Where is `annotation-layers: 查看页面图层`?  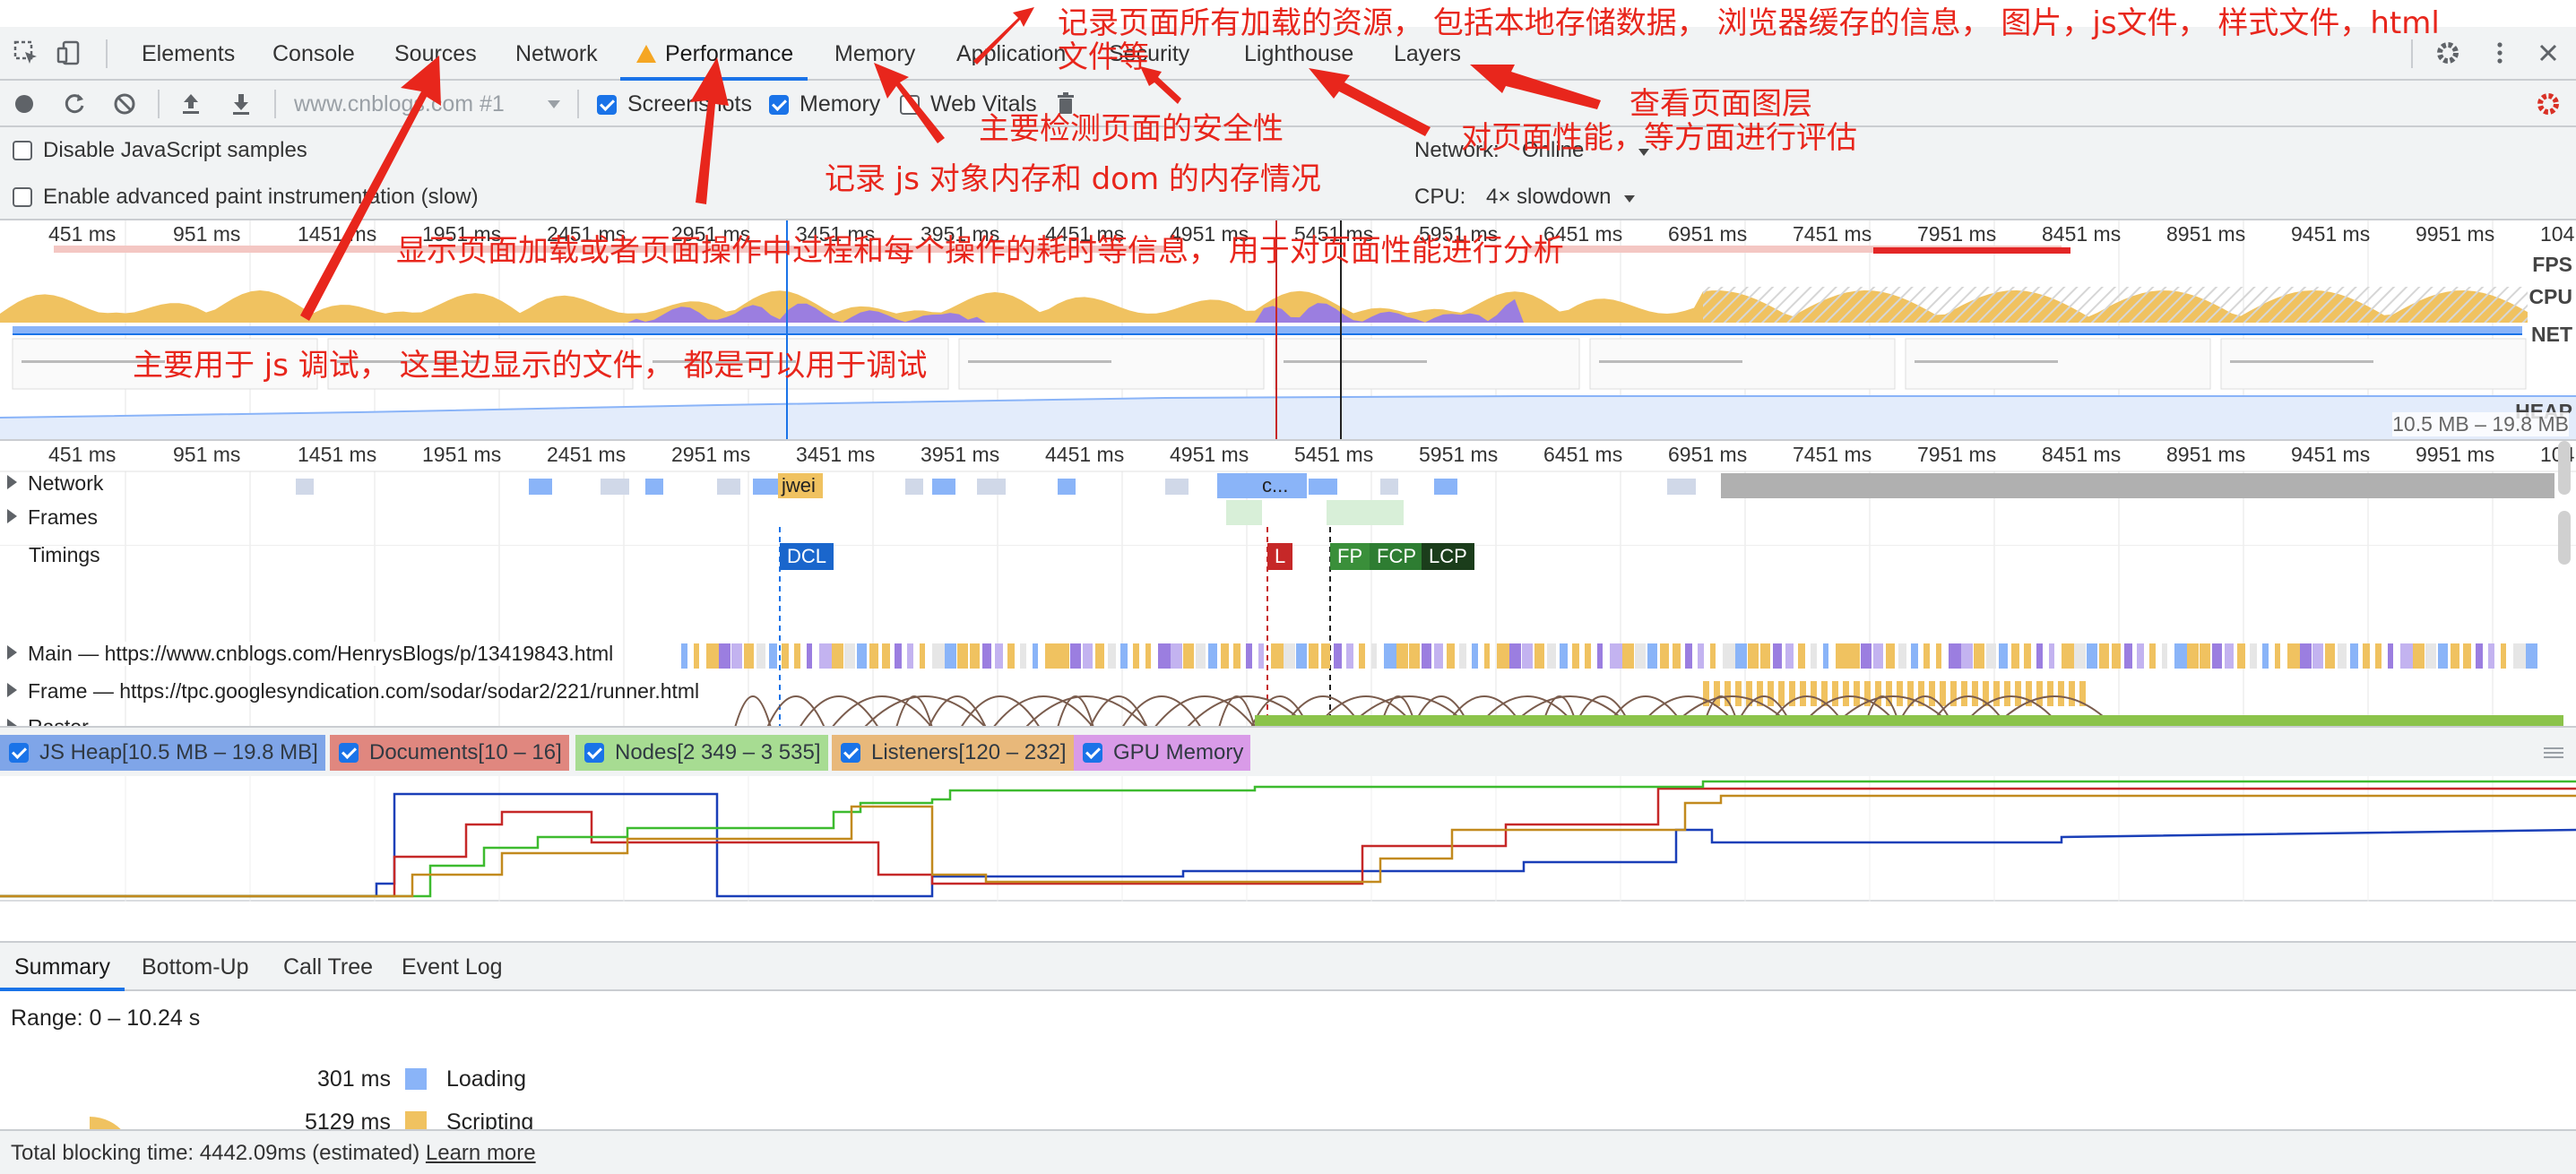
annotation-layers: 查看页面图层 is located at coordinates (1720, 104).